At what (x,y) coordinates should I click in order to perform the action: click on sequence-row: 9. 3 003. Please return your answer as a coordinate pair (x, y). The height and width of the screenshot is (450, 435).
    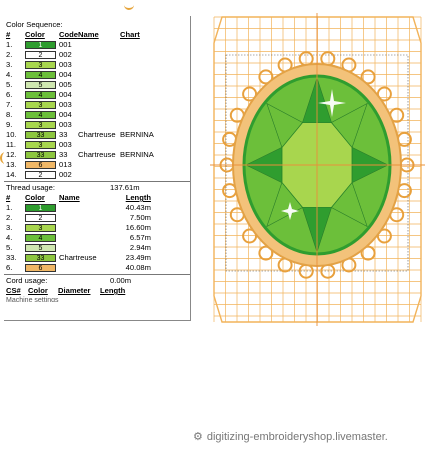
    Looking at the image, I should click on (97, 125).